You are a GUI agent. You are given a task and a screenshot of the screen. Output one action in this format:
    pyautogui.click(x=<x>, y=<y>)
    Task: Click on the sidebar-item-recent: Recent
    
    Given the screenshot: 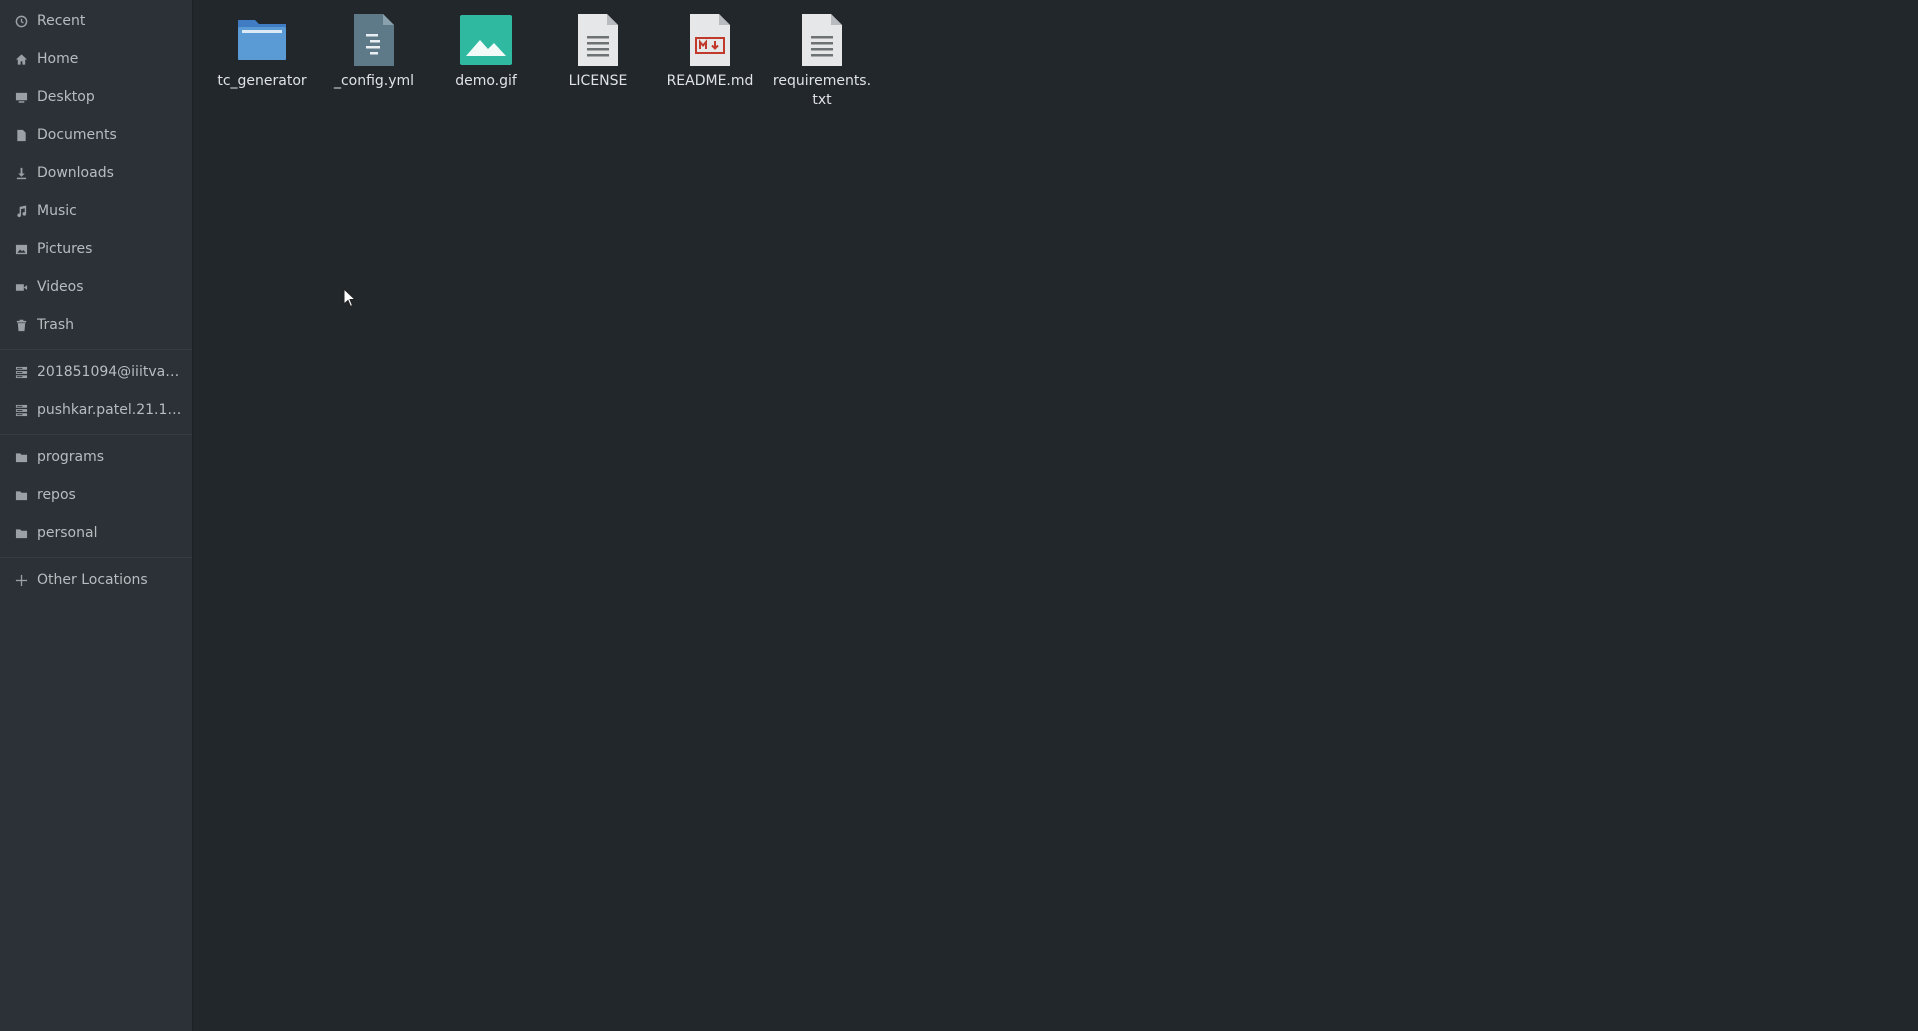 What is the action you would take?
    pyautogui.click(x=96, y=21)
    